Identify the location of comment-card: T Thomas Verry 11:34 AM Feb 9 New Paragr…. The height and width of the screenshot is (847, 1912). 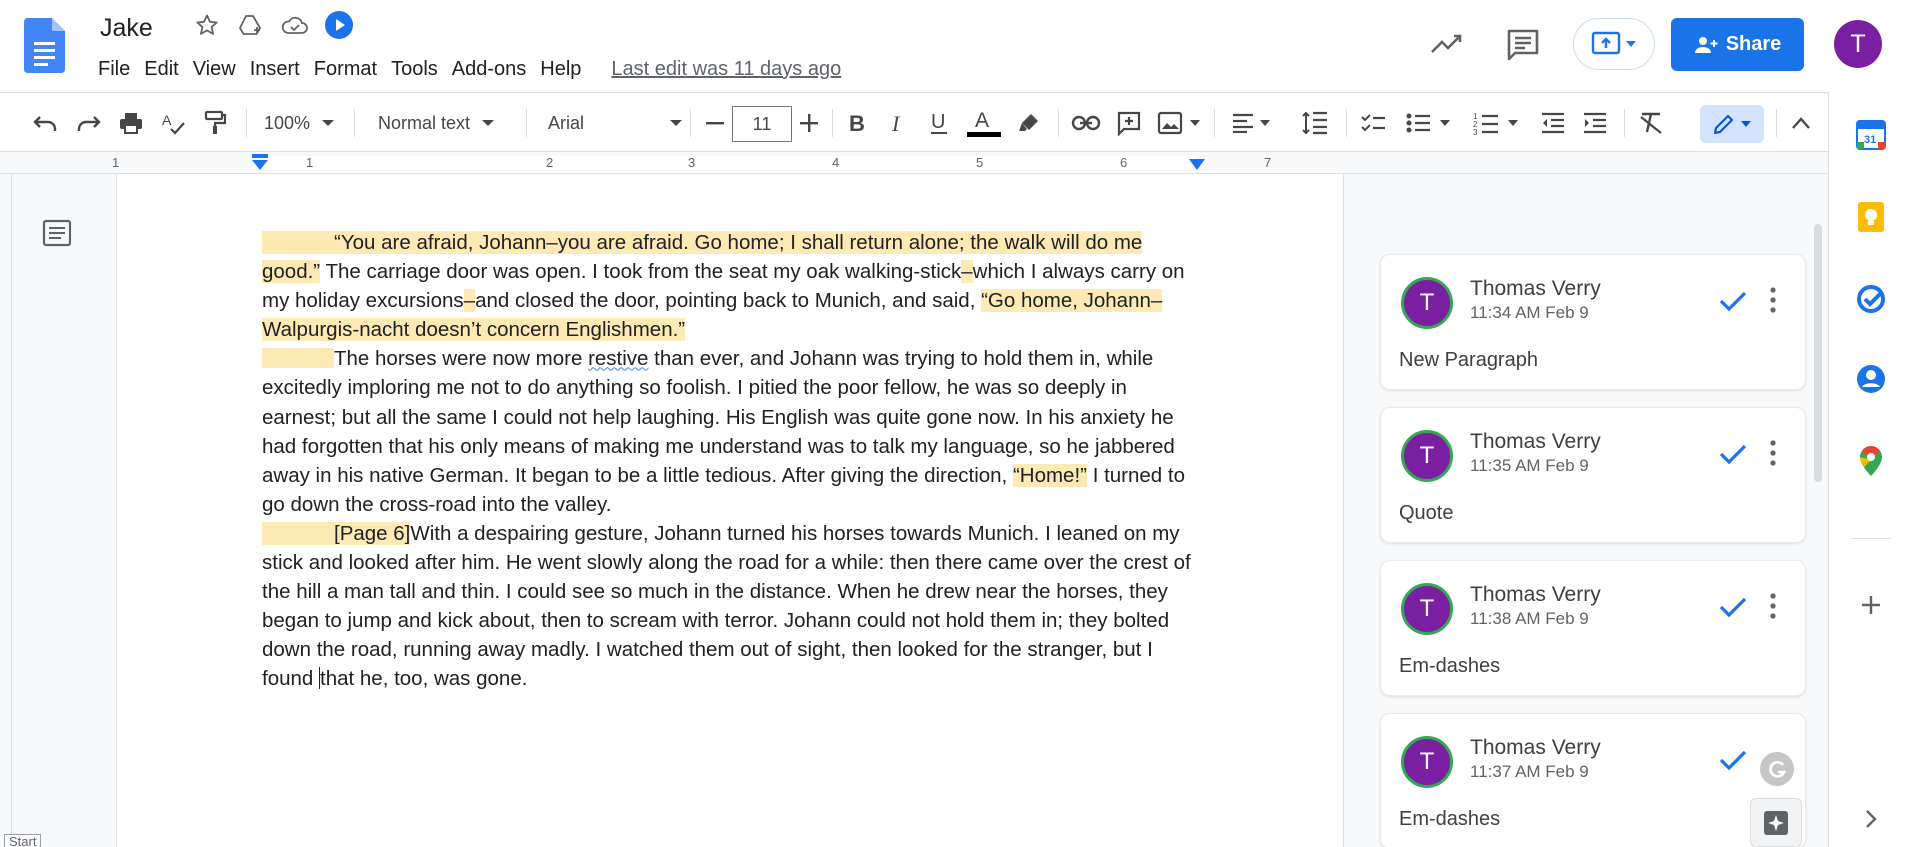
(1593, 322).